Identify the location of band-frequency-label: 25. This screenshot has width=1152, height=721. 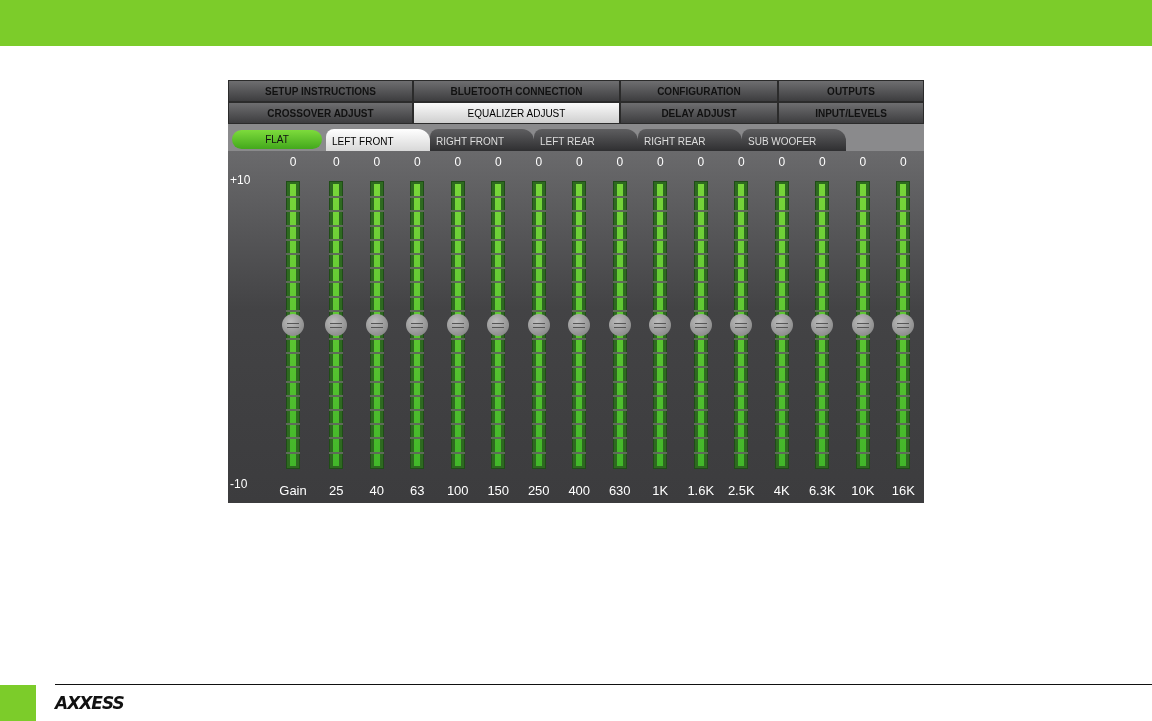
(336, 490).